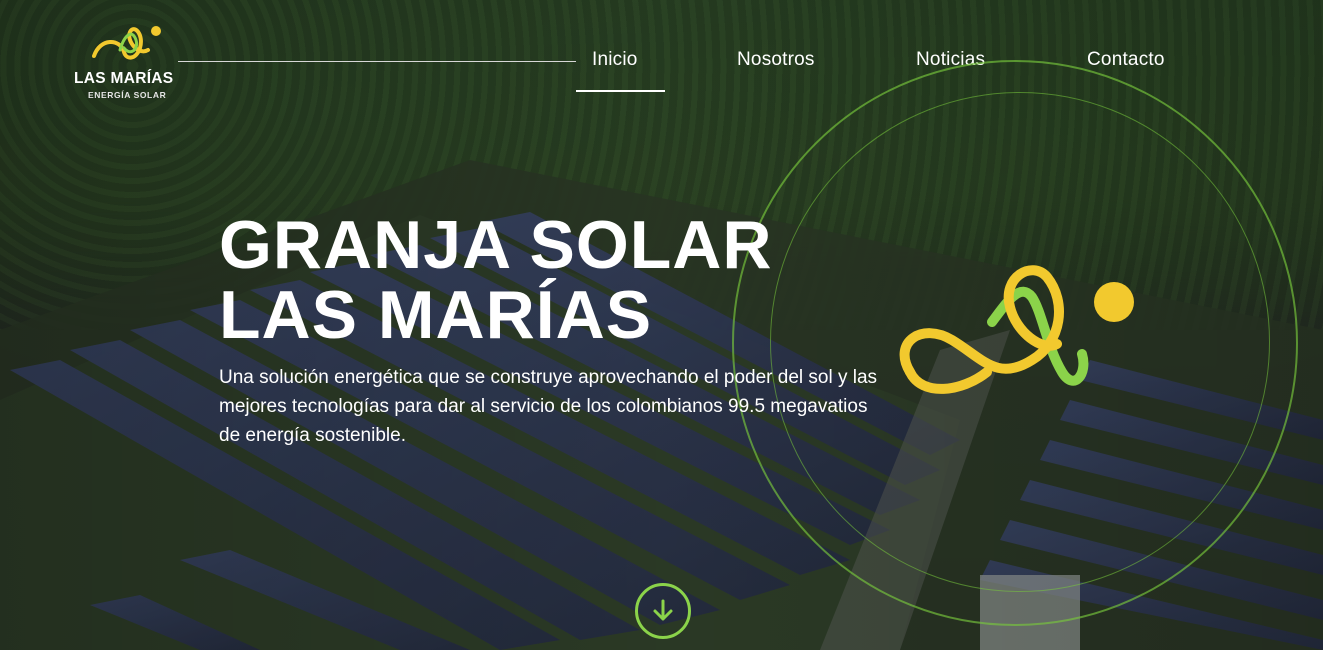  I want to click on brand-name: LAS MARÍAS, so click(124, 78).